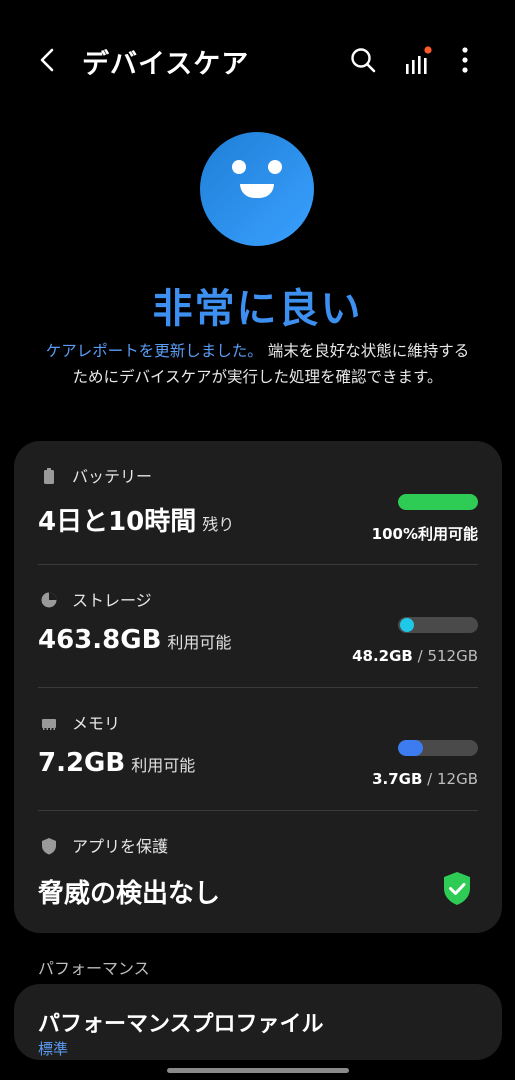 This screenshot has height=1080, width=515. I want to click on protection-header: アプリを保護, so click(104, 845).